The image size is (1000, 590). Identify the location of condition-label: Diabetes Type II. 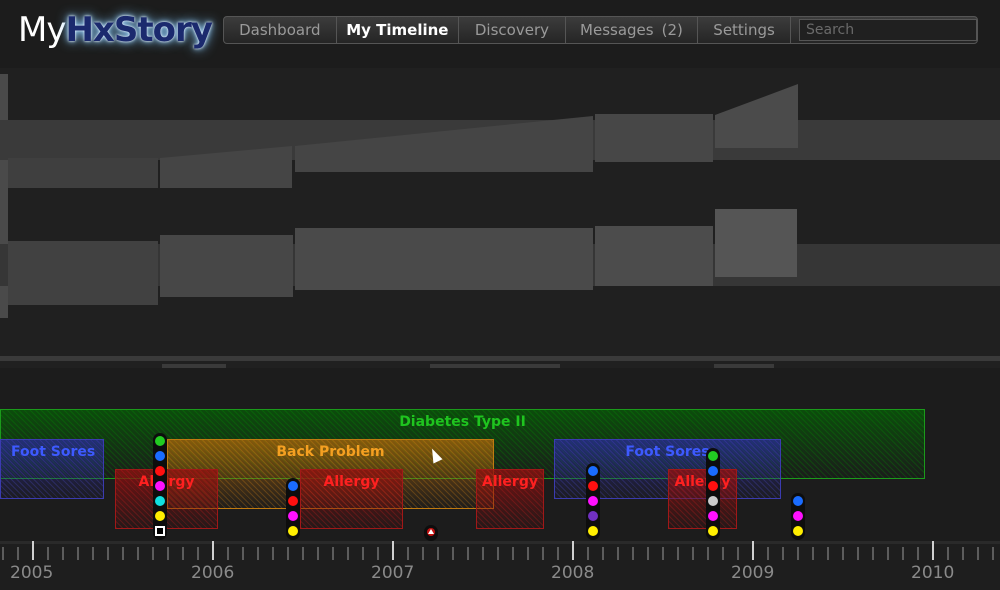
(462, 422).